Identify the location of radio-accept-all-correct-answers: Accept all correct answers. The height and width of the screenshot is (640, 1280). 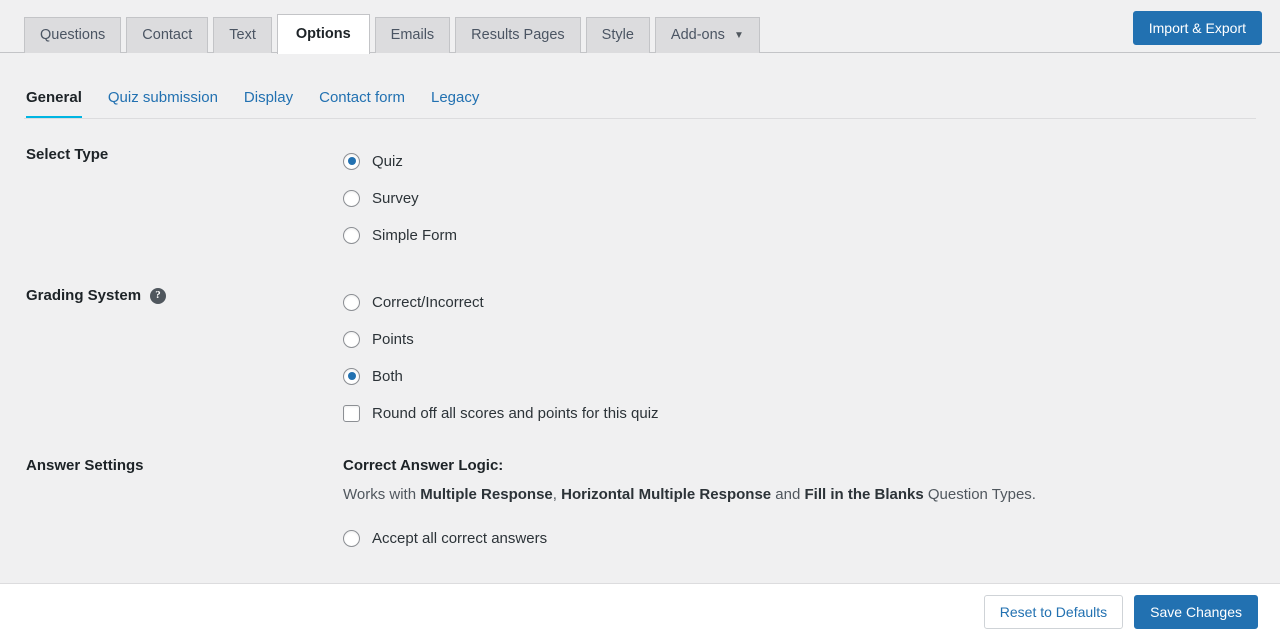
(811, 538).